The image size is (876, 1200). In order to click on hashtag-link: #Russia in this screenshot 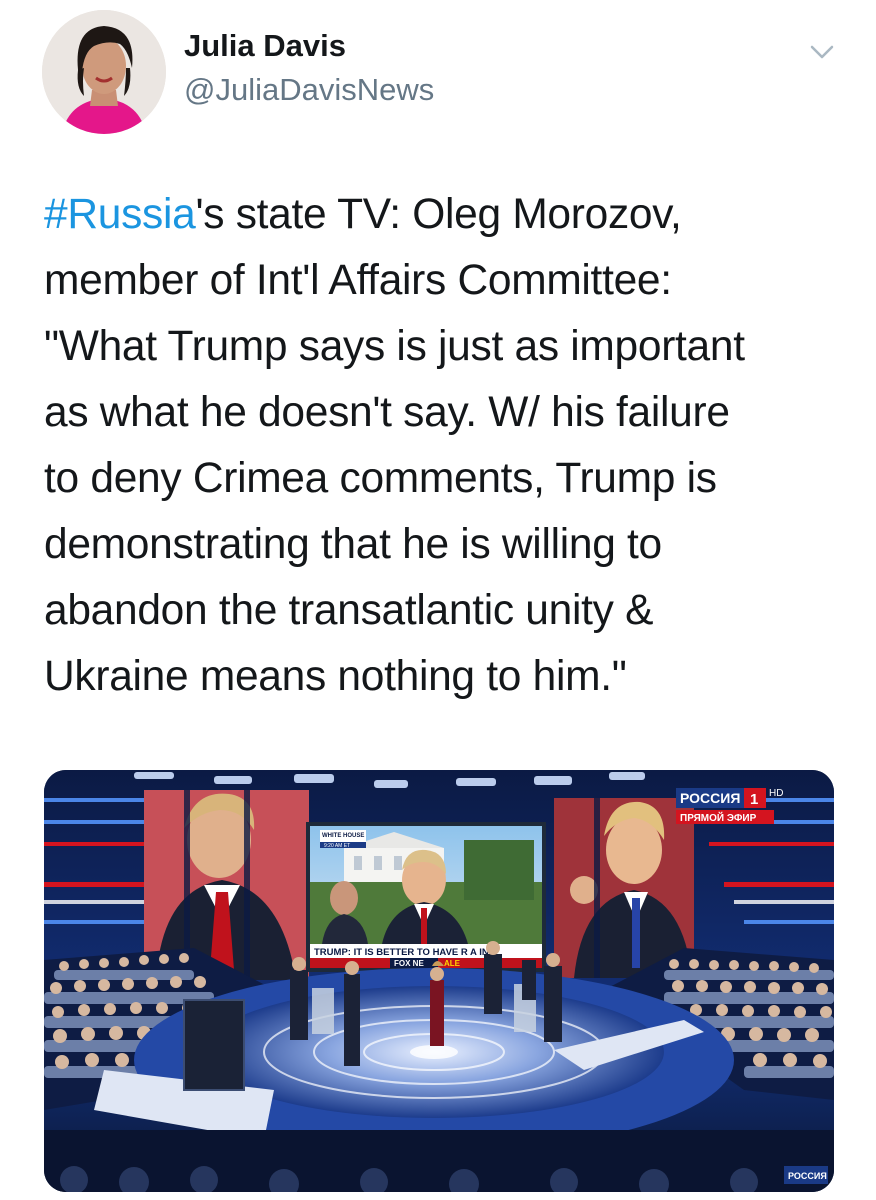, I will do `click(120, 214)`.